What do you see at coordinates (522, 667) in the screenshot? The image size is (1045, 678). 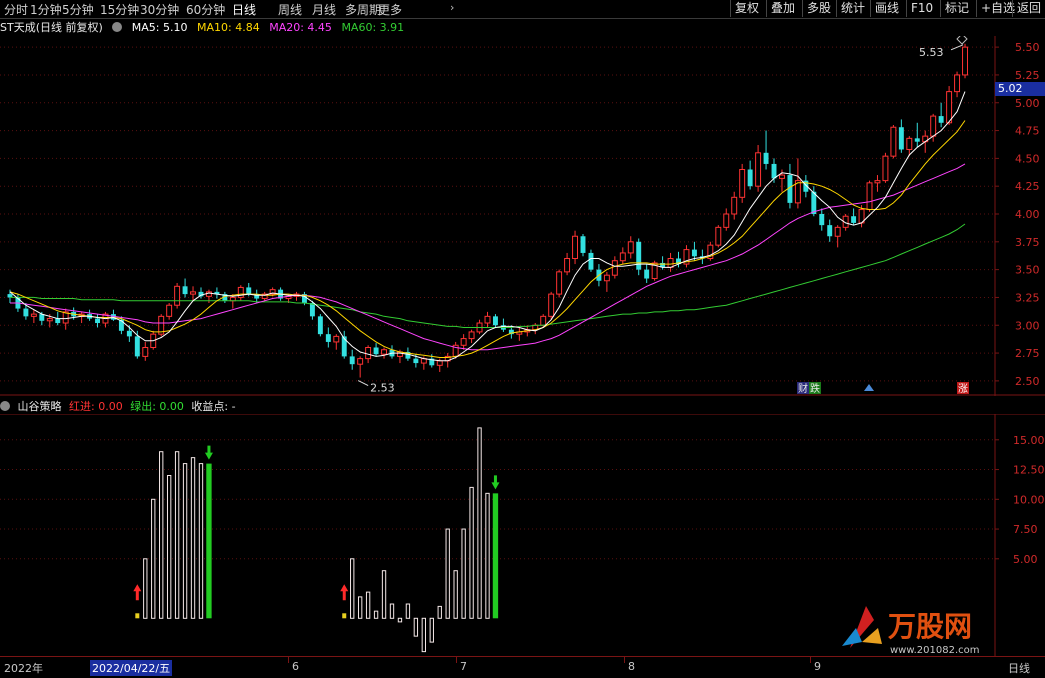 I see `time-axis: 2022年 2022/04/22/五 6 7 8 9 日线` at bounding box center [522, 667].